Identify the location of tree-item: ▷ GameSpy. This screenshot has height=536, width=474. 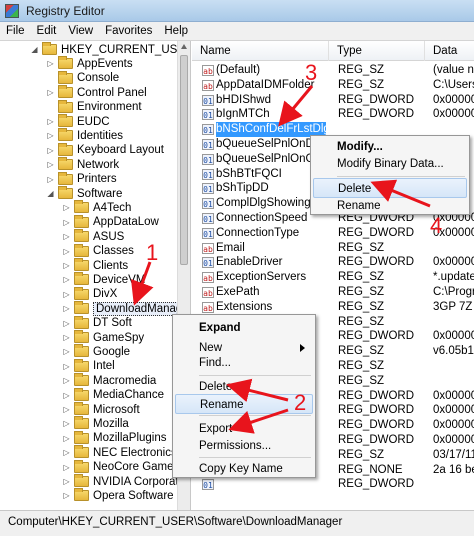
(103, 337).